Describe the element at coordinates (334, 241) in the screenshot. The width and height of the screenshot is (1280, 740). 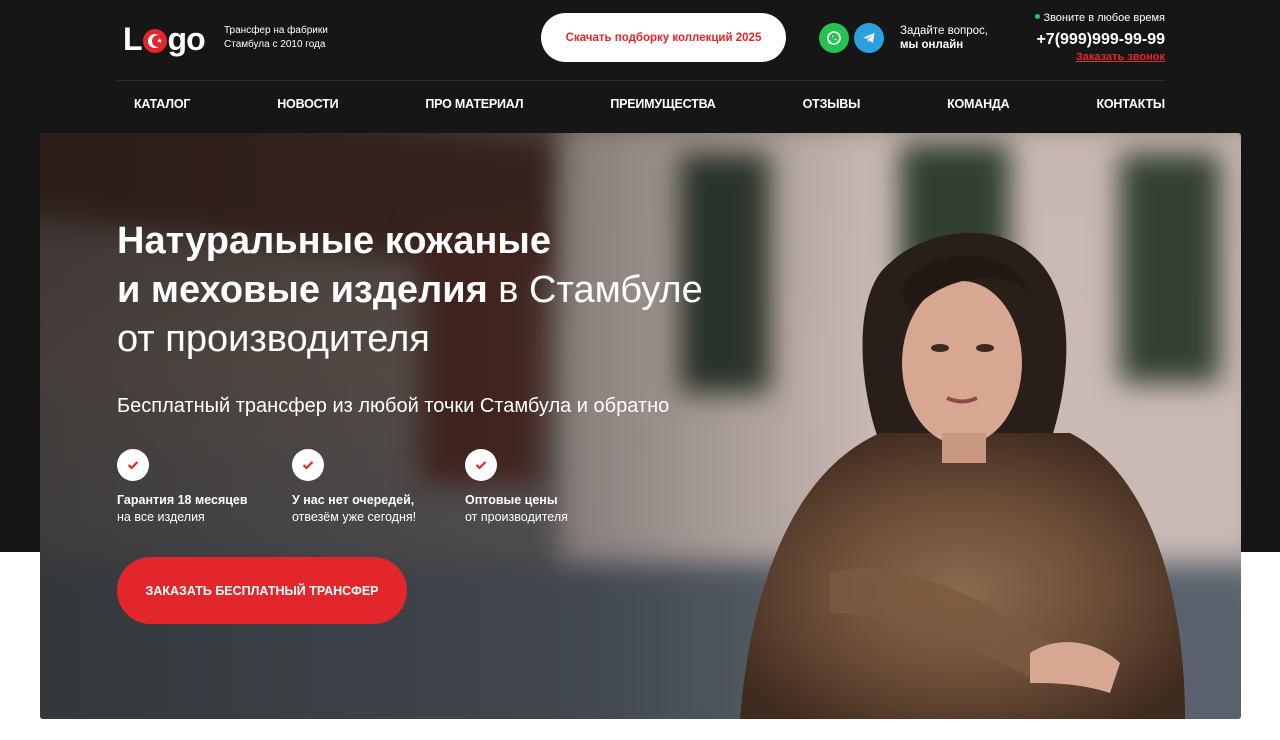
I see `hero-title-line1: Натуральные кожаные` at that location.